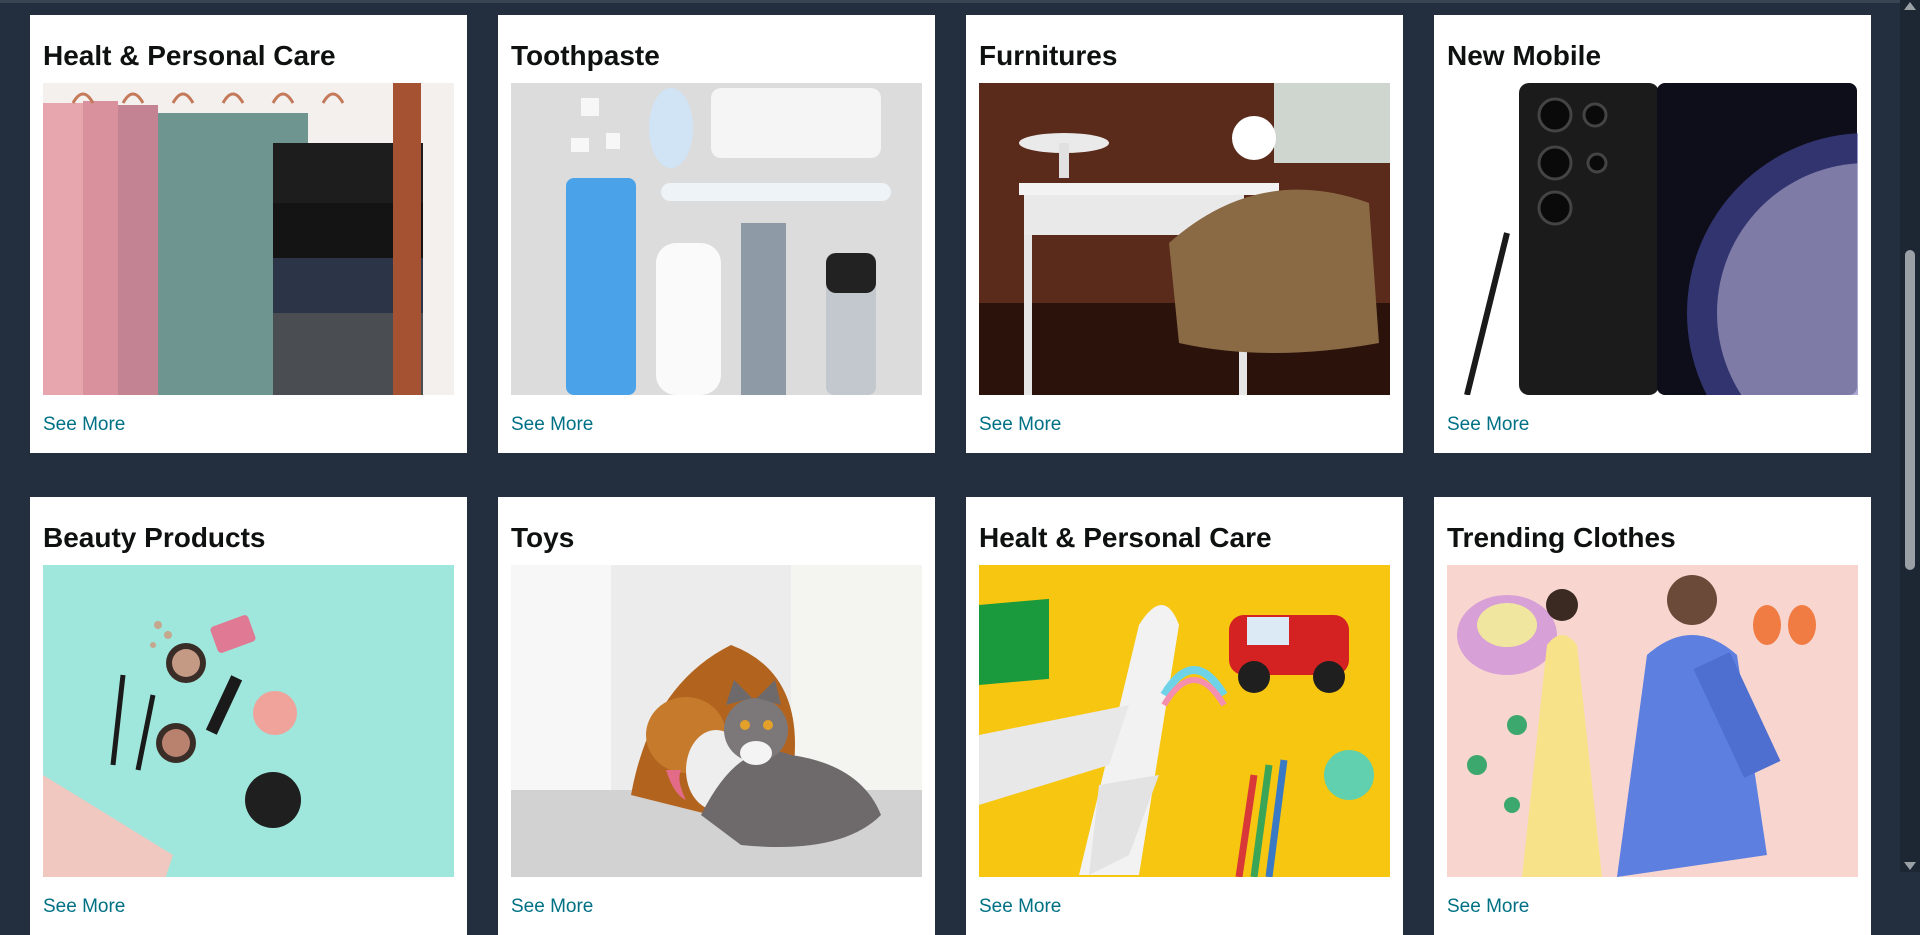  I want to click on category-card: New Mobile See More, so click(1652, 234).